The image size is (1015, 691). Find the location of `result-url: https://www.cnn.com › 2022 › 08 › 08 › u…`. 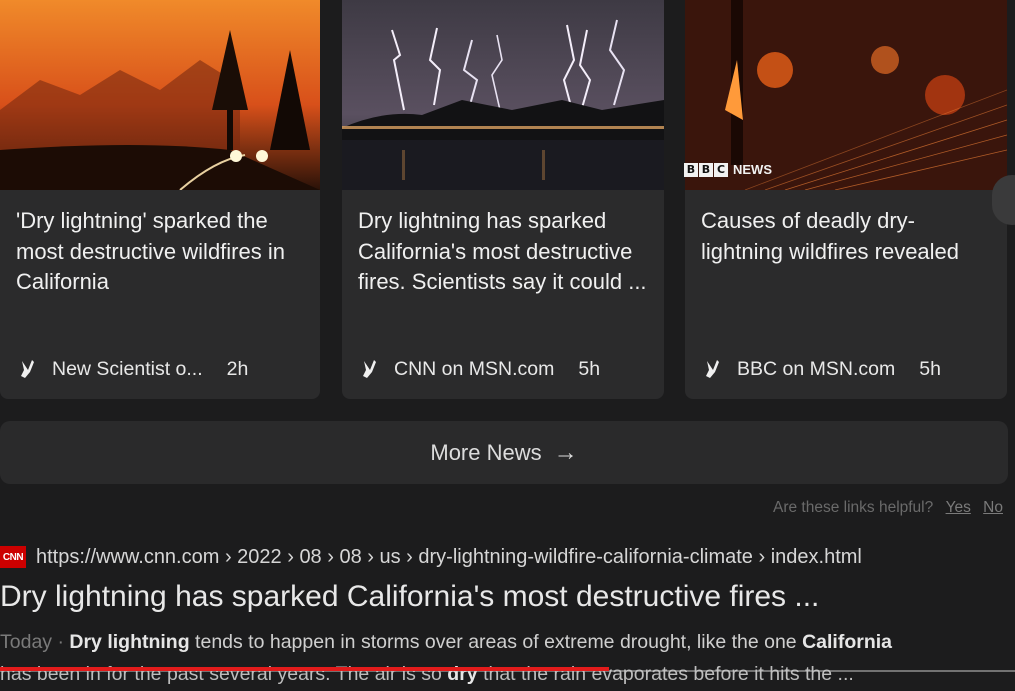

result-url: https://www.cnn.com › 2022 › 08 › 08 › u… is located at coordinates (449, 557).